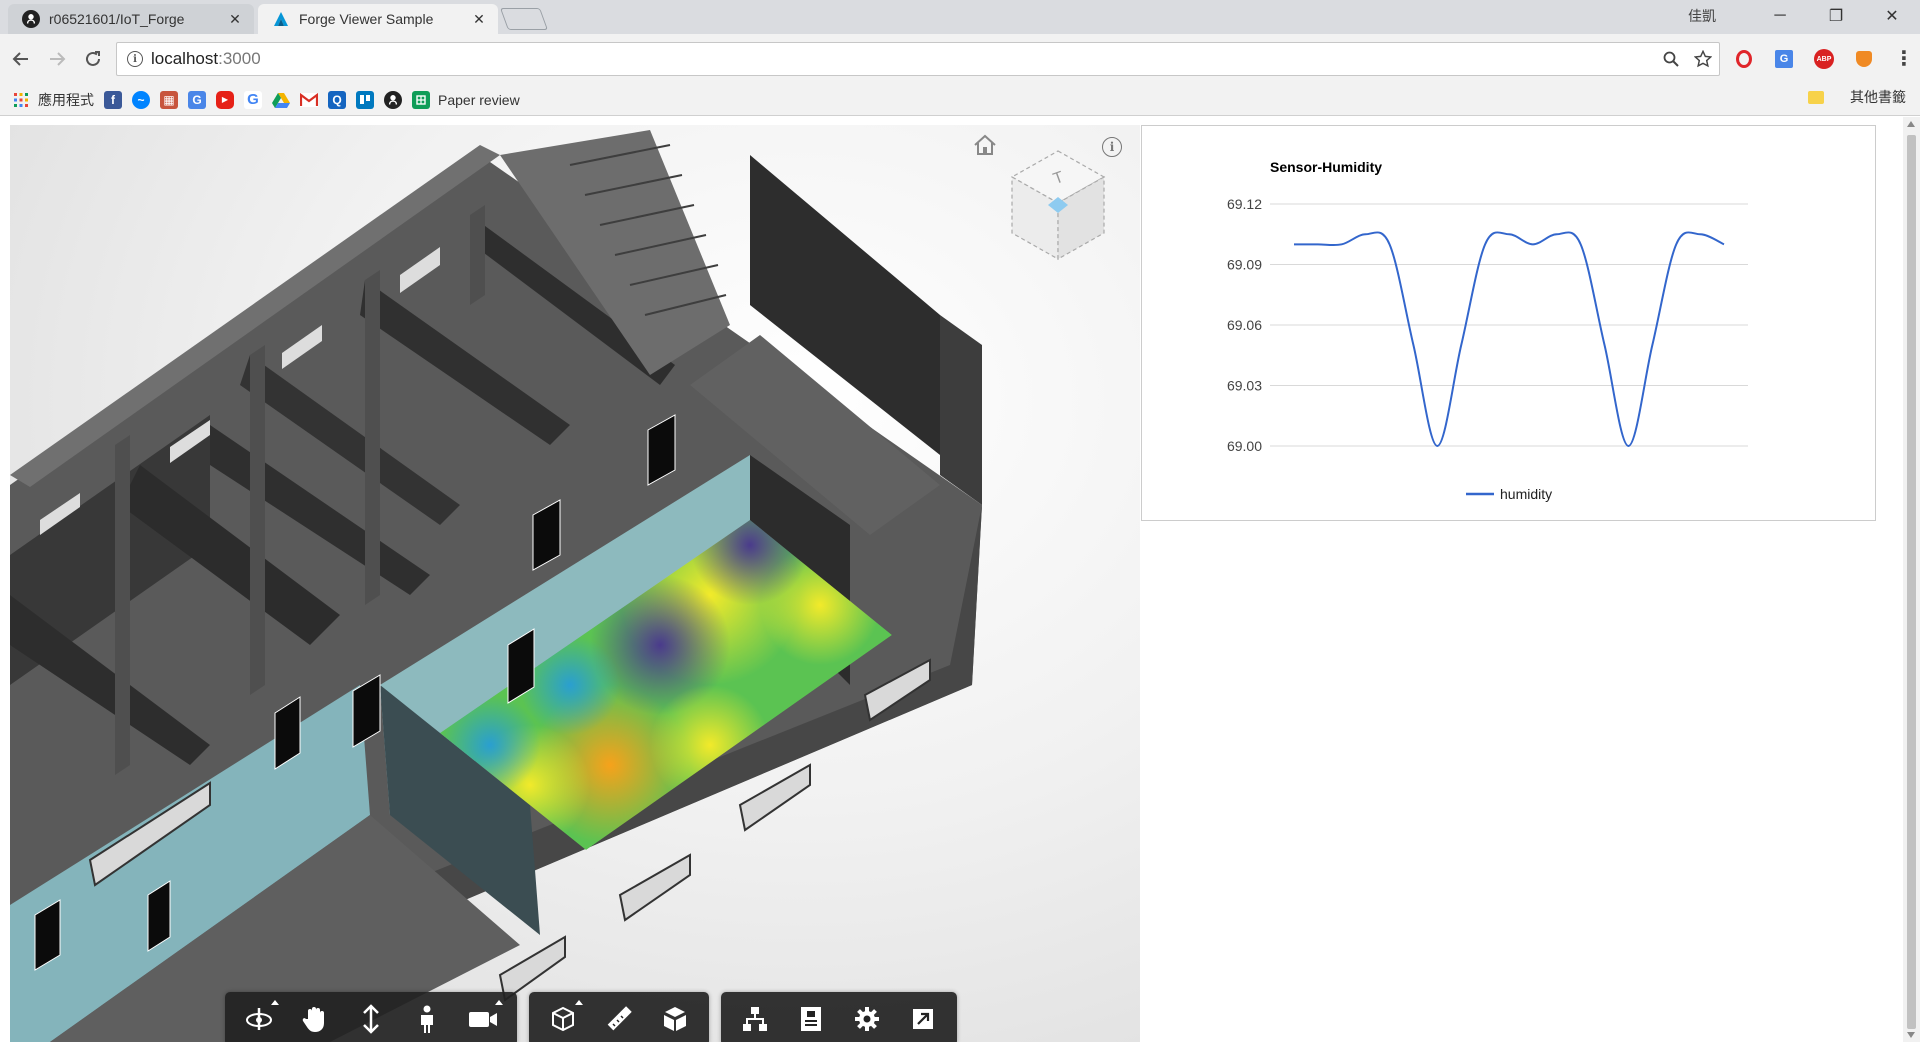 The image size is (1920, 1042). I want to click on y-tick-label: 69.09, so click(1244, 265).